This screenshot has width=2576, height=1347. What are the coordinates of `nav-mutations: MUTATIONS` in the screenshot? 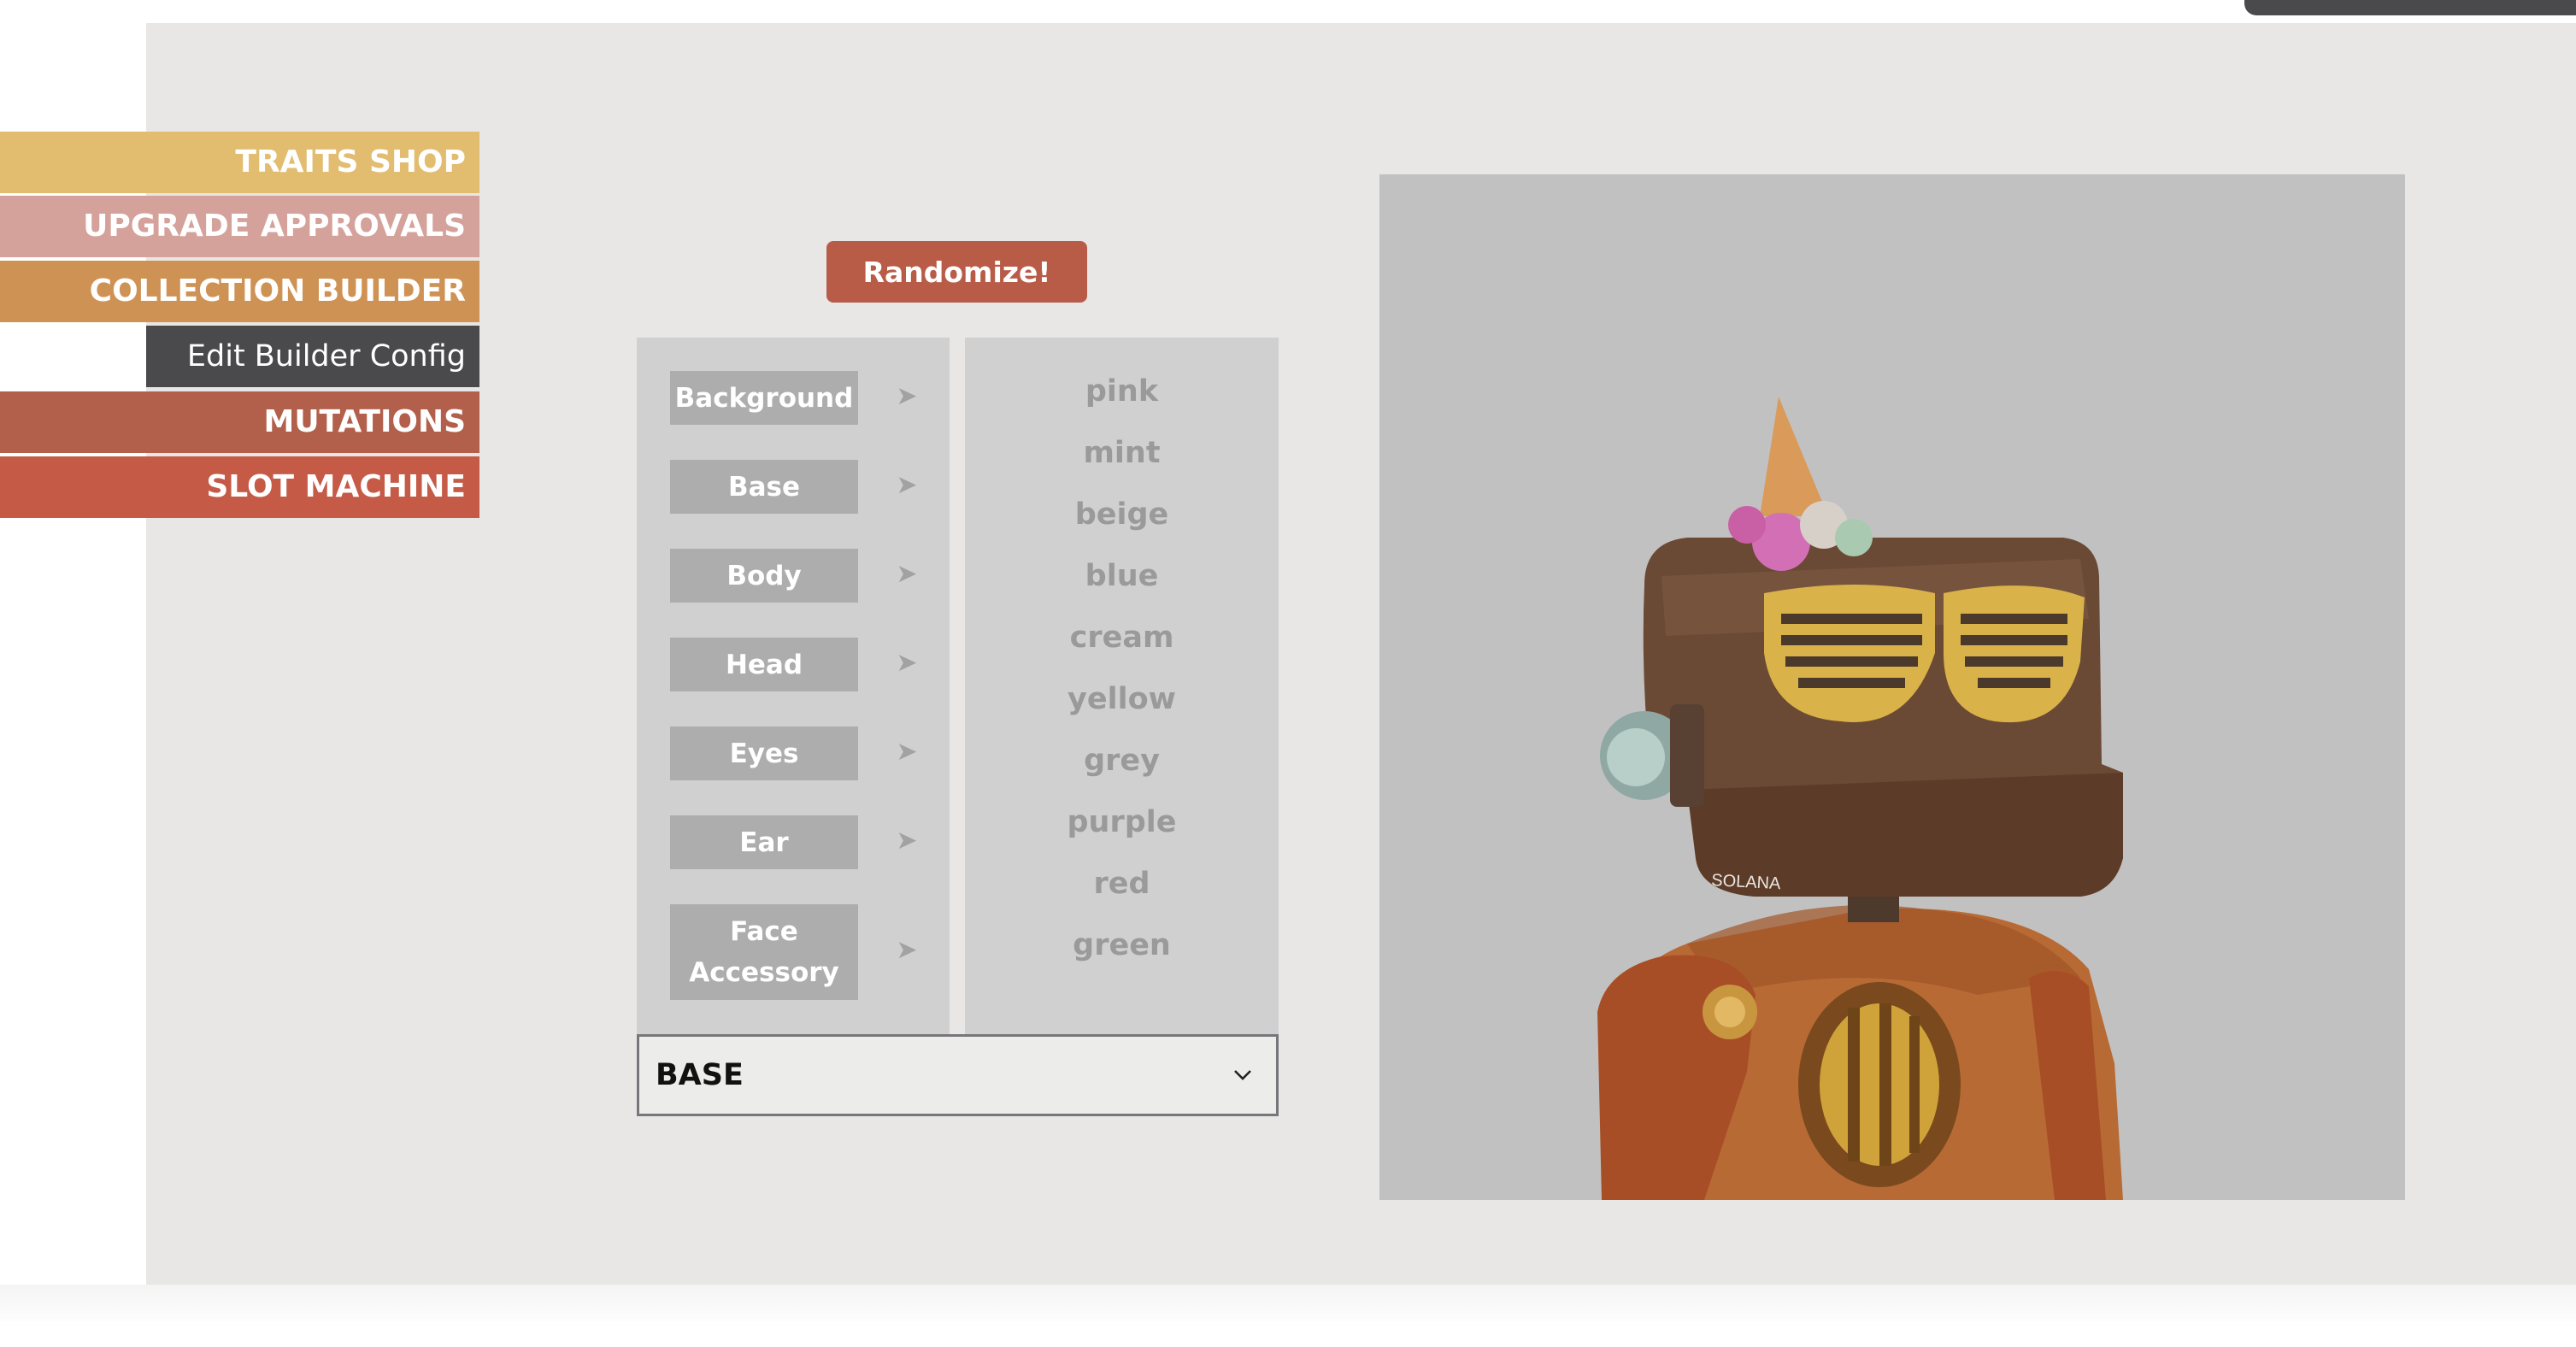 It's located at (239, 422).